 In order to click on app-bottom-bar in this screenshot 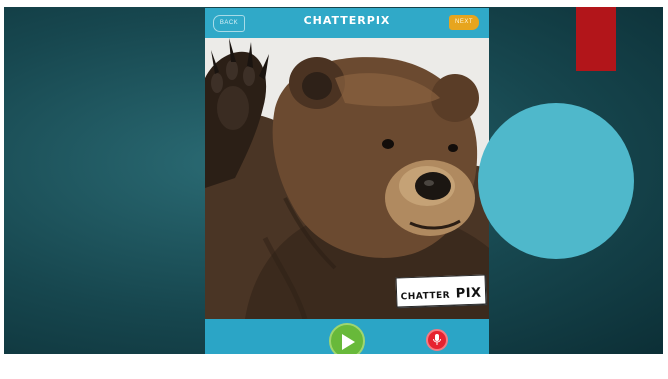, I will do `click(347, 336)`.